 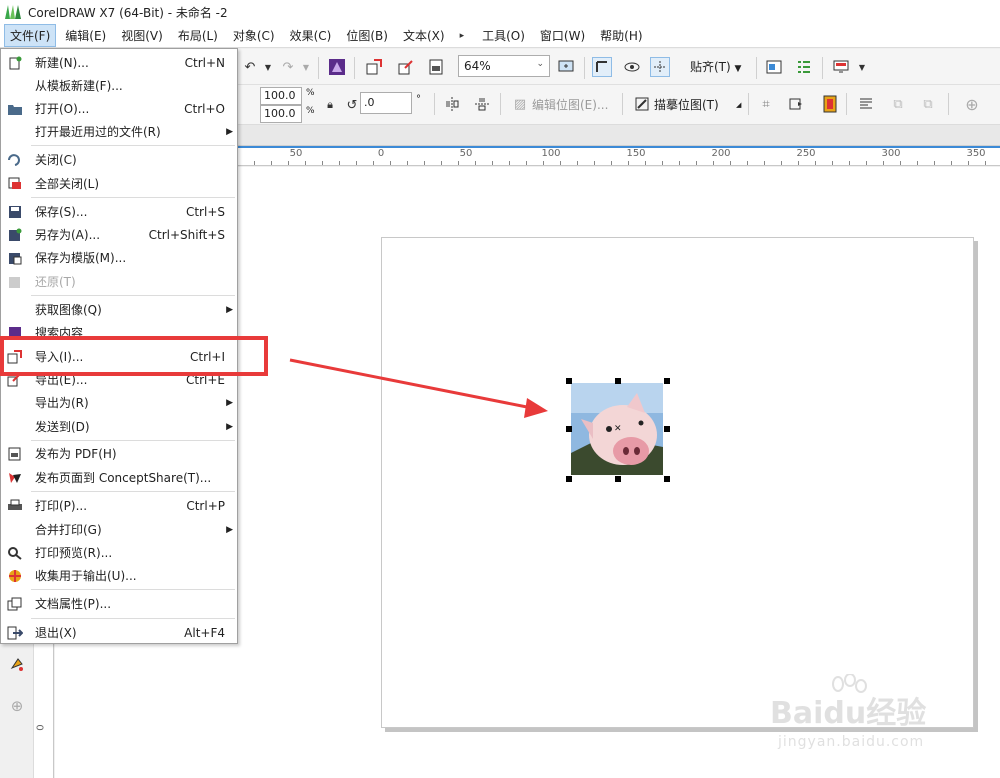 What do you see at coordinates (710, 67) in the screenshot?
I see `snap-to-label: 贴齐(T)` at bounding box center [710, 67].